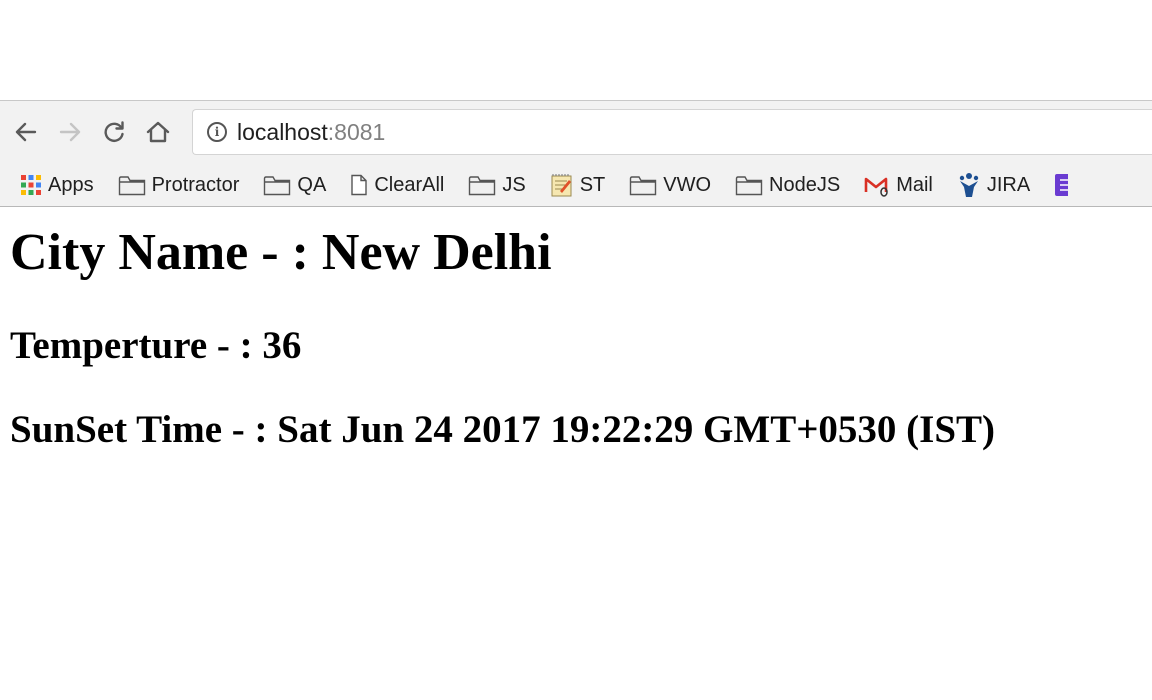 The width and height of the screenshot is (1152, 700). I want to click on bookmark-js: JS, so click(497, 185).